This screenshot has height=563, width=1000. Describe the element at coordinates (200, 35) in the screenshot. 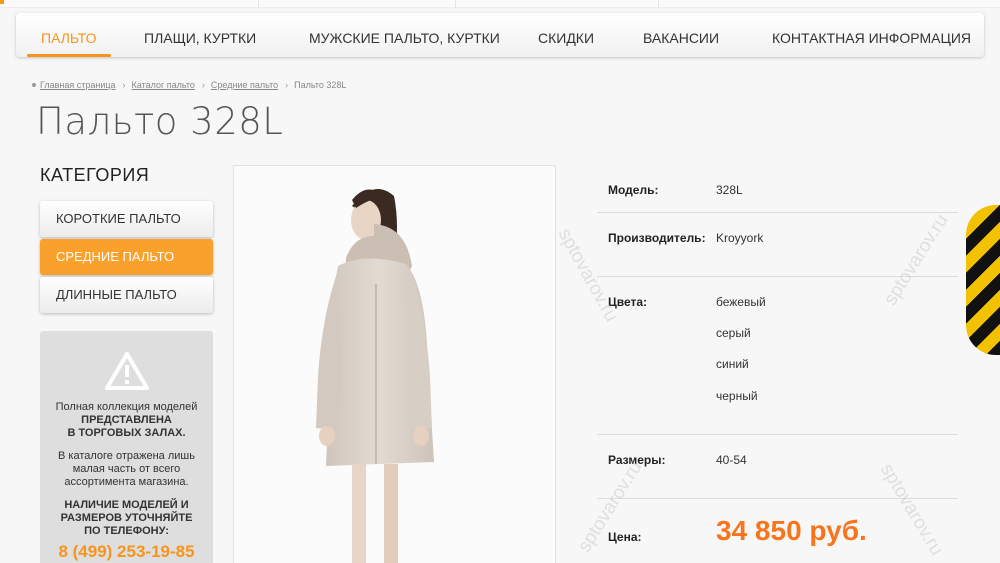

I see `nav-item-raincoats-jackets: ПЛАЩИ, КУРТКИ` at that location.